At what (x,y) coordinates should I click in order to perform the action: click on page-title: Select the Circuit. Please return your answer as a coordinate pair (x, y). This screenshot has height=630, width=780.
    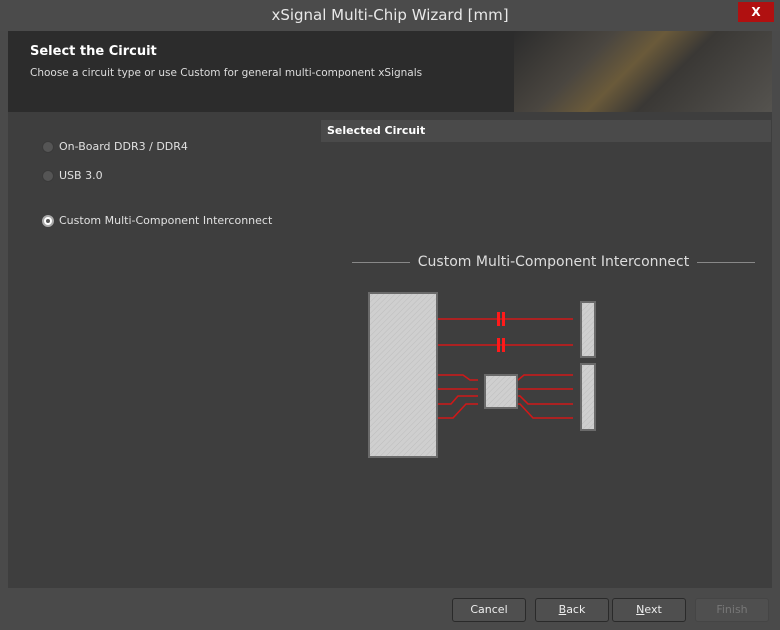
    Looking at the image, I should click on (93, 51).